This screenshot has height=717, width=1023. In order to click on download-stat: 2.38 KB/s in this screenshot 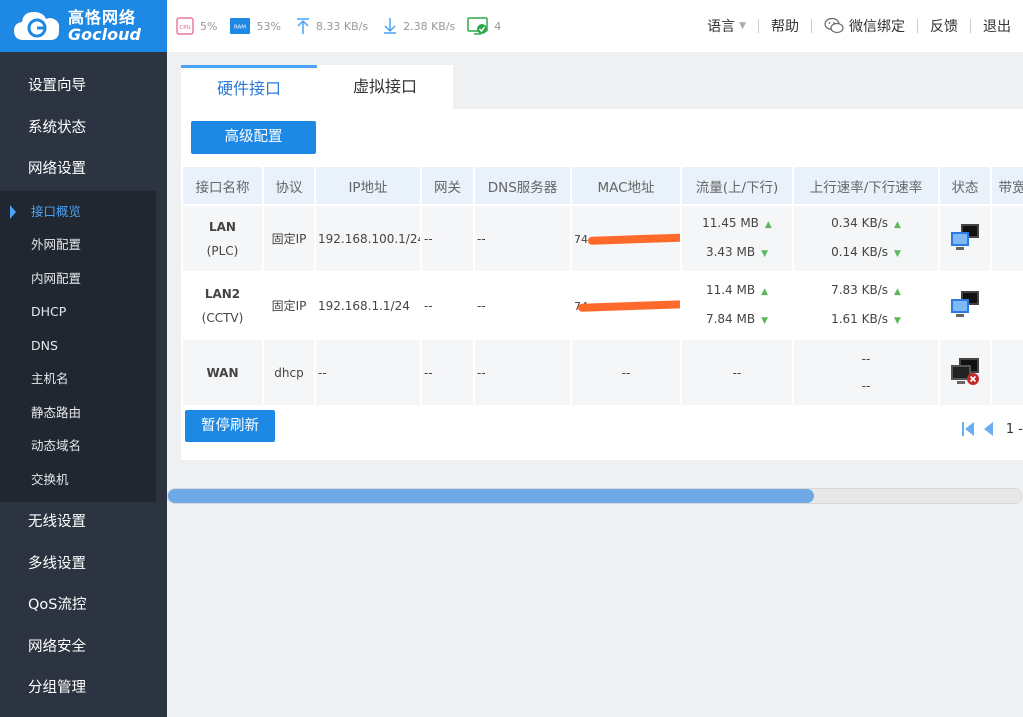, I will do `click(418, 26)`.